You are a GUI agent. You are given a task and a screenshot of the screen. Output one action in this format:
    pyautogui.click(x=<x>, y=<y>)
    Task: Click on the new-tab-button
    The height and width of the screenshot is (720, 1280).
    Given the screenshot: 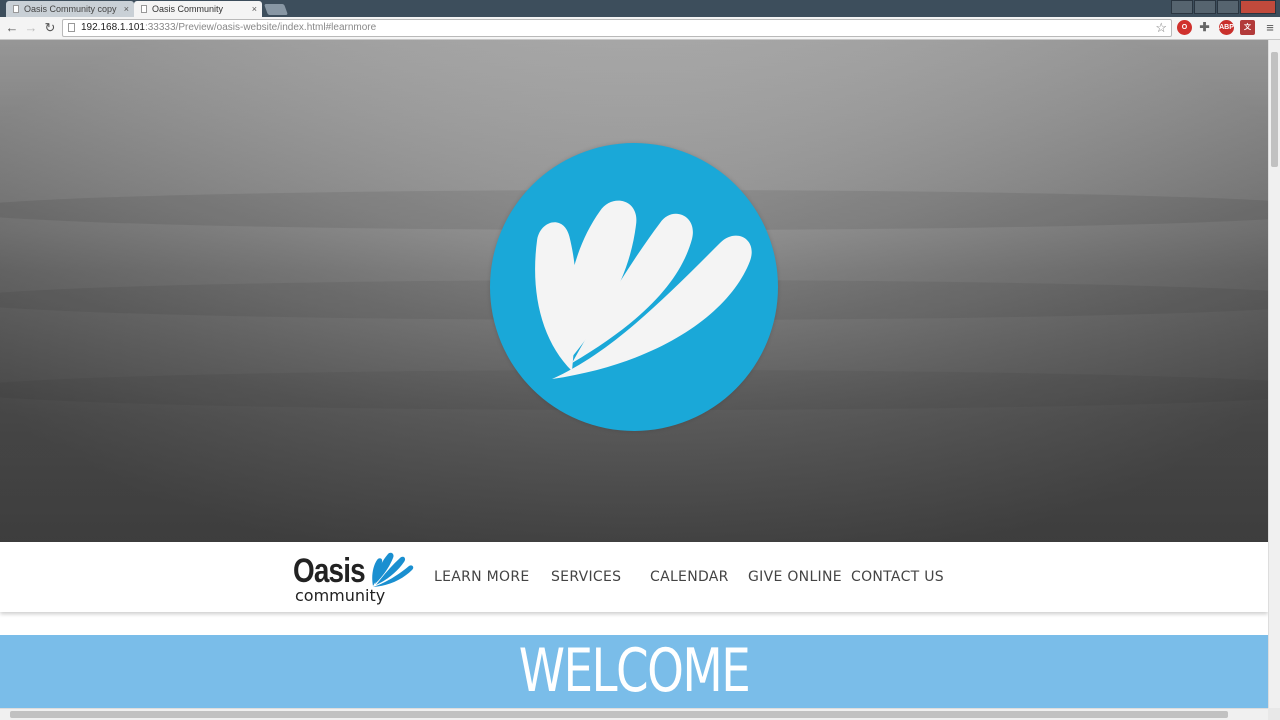 What is the action you would take?
    pyautogui.click(x=276, y=9)
    